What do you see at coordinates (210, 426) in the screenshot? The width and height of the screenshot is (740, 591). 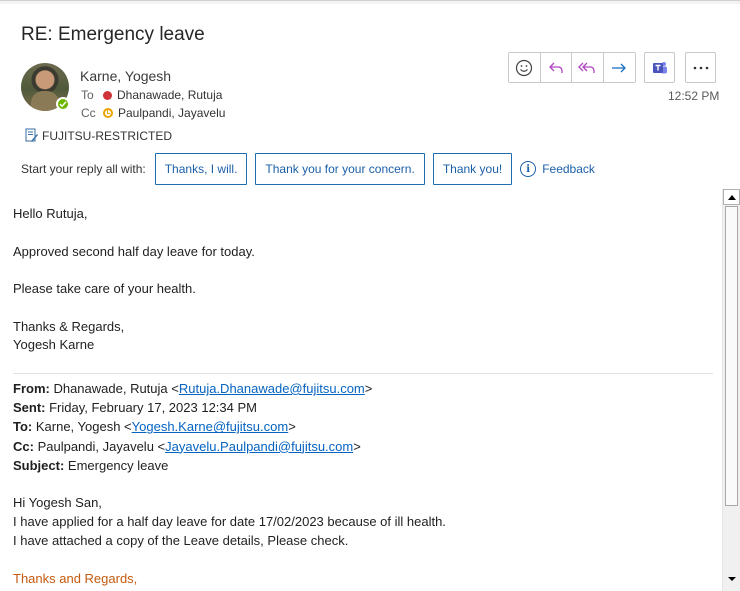 I see `email-link: Yogesh.Karne@fujitsu.com` at bounding box center [210, 426].